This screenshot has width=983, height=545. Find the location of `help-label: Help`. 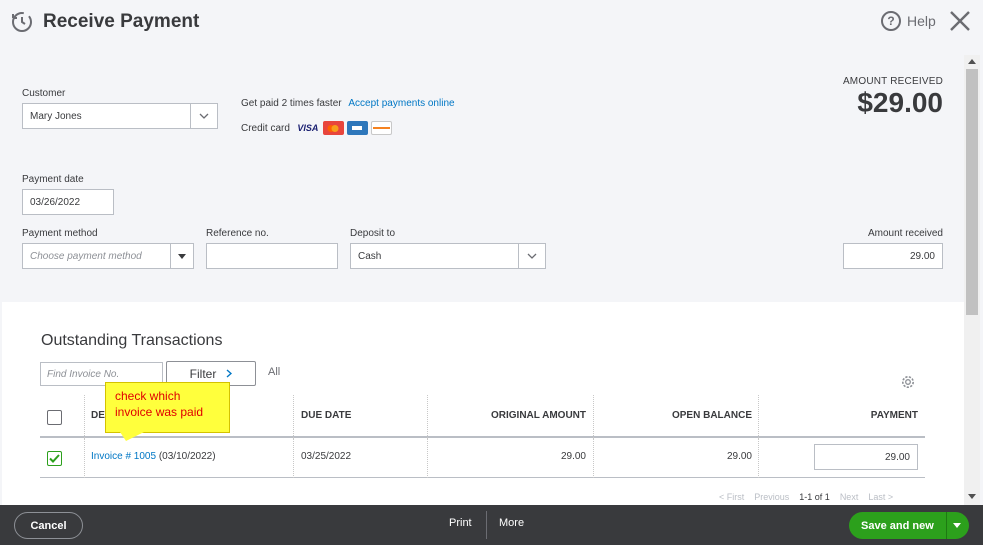

help-label: Help is located at coordinates (921, 21).